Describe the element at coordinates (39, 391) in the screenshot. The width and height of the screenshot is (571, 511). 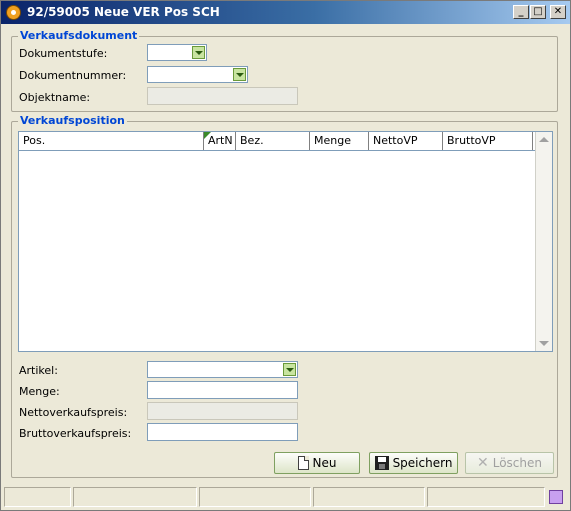
I see `menge-label: Menge:` at that location.